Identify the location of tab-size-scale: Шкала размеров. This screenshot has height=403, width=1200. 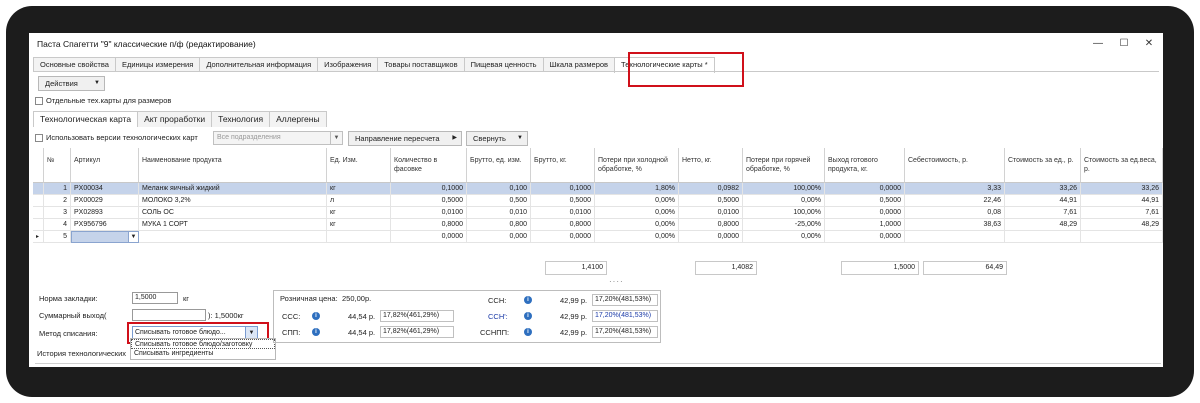
(579, 64).